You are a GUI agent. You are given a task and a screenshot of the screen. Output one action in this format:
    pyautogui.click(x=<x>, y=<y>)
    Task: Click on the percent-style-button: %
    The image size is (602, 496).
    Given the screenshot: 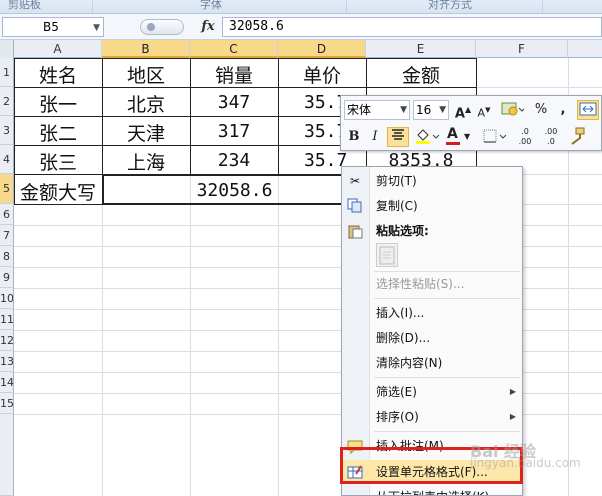 What is the action you would take?
    pyautogui.click(x=541, y=110)
    